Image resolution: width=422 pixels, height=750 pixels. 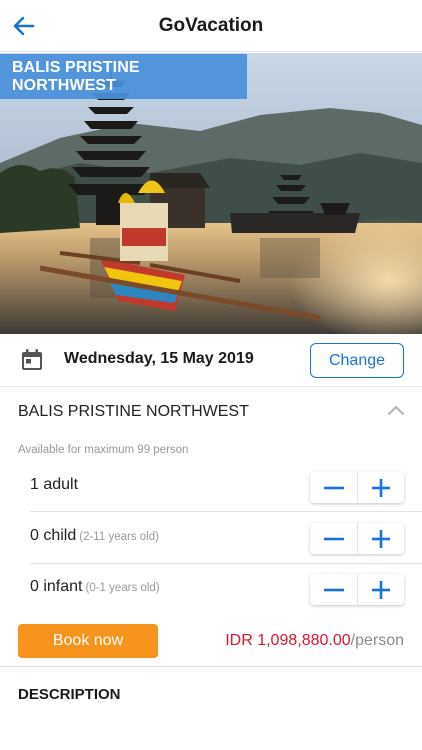 What do you see at coordinates (54, 484) in the screenshot?
I see `guest-label-adult: 1 adult` at bounding box center [54, 484].